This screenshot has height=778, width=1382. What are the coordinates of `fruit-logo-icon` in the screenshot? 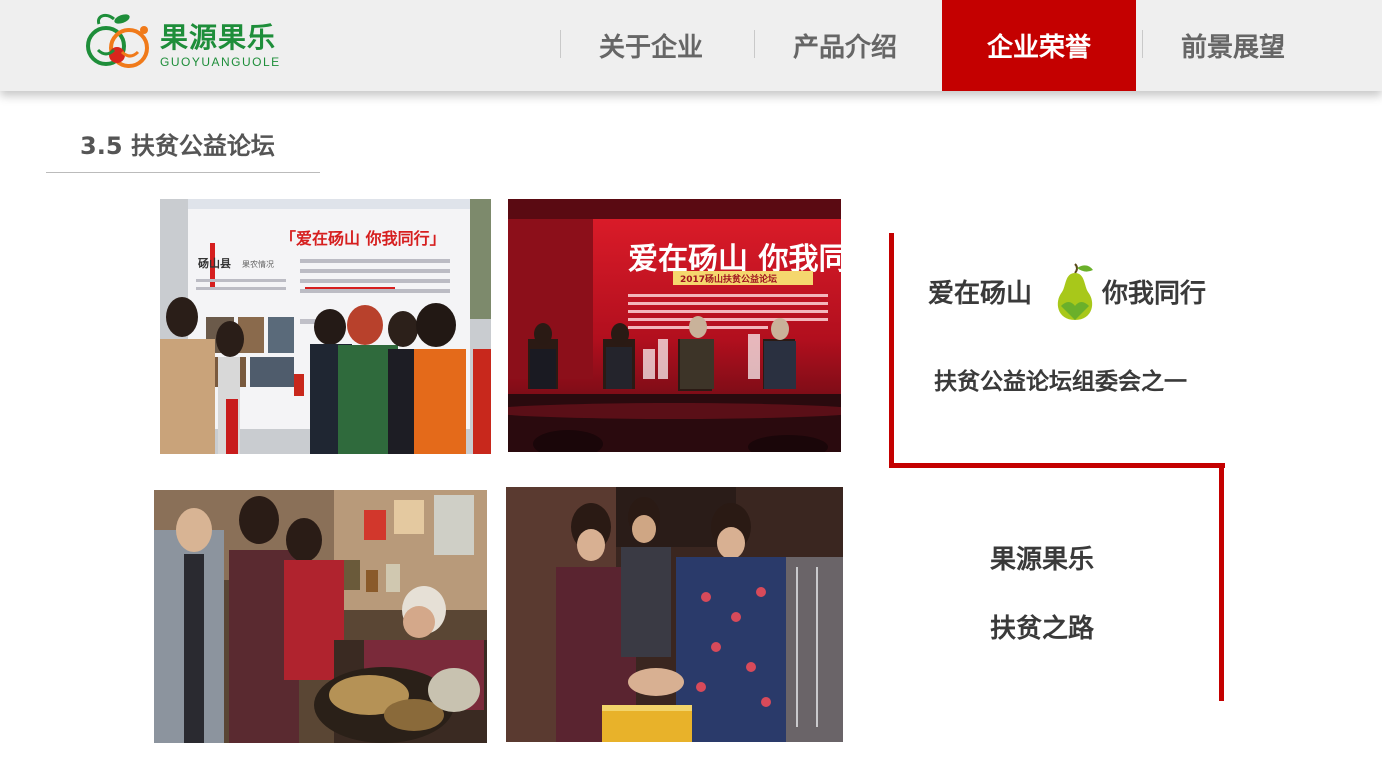 It's located at (117, 40).